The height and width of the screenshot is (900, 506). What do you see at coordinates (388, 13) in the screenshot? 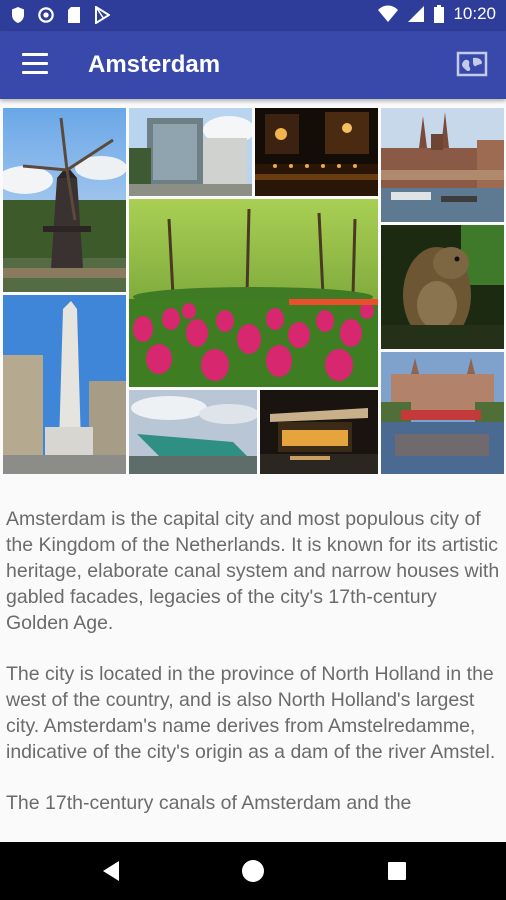
I see `wifi-icon` at bounding box center [388, 13].